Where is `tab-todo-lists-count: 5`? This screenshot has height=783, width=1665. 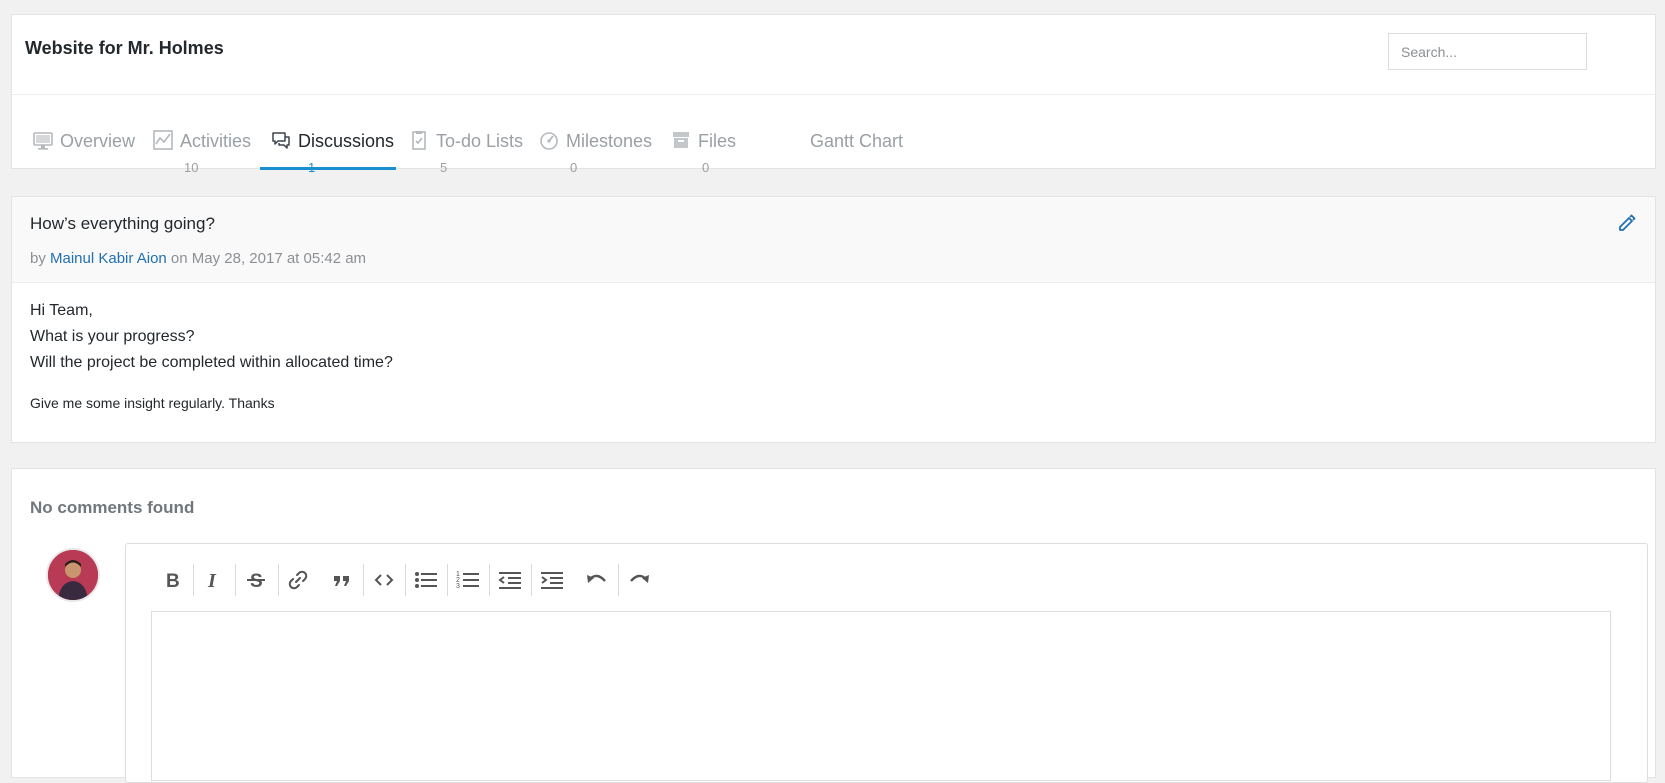
tab-todo-lists-count: 5 is located at coordinates (444, 167).